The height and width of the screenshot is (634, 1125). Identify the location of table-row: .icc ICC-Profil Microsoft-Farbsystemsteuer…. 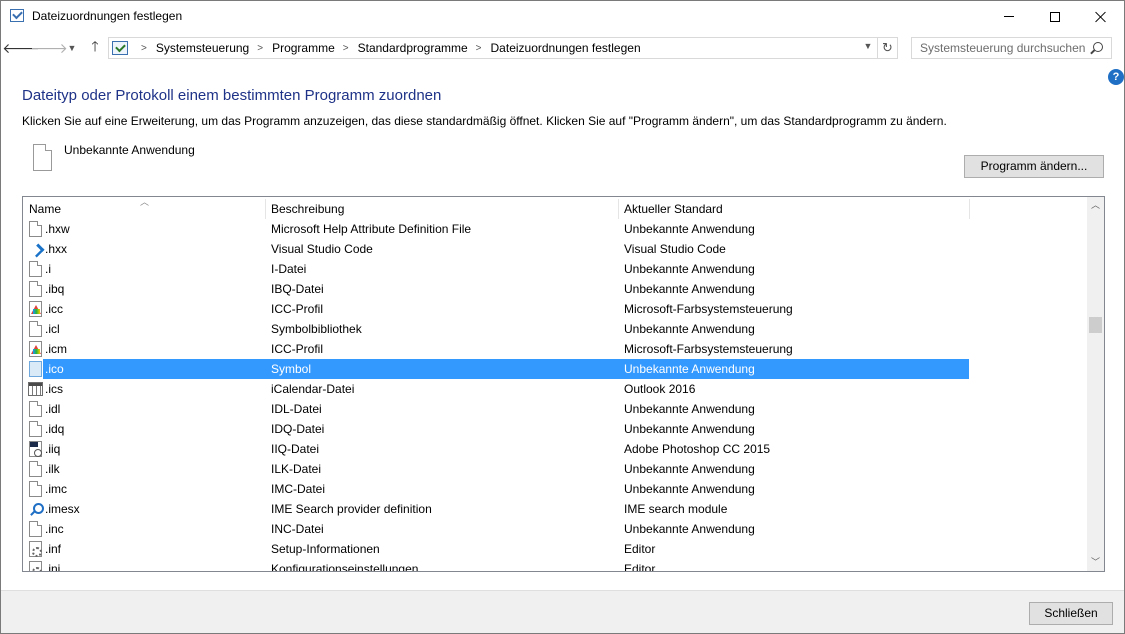
(555, 309).